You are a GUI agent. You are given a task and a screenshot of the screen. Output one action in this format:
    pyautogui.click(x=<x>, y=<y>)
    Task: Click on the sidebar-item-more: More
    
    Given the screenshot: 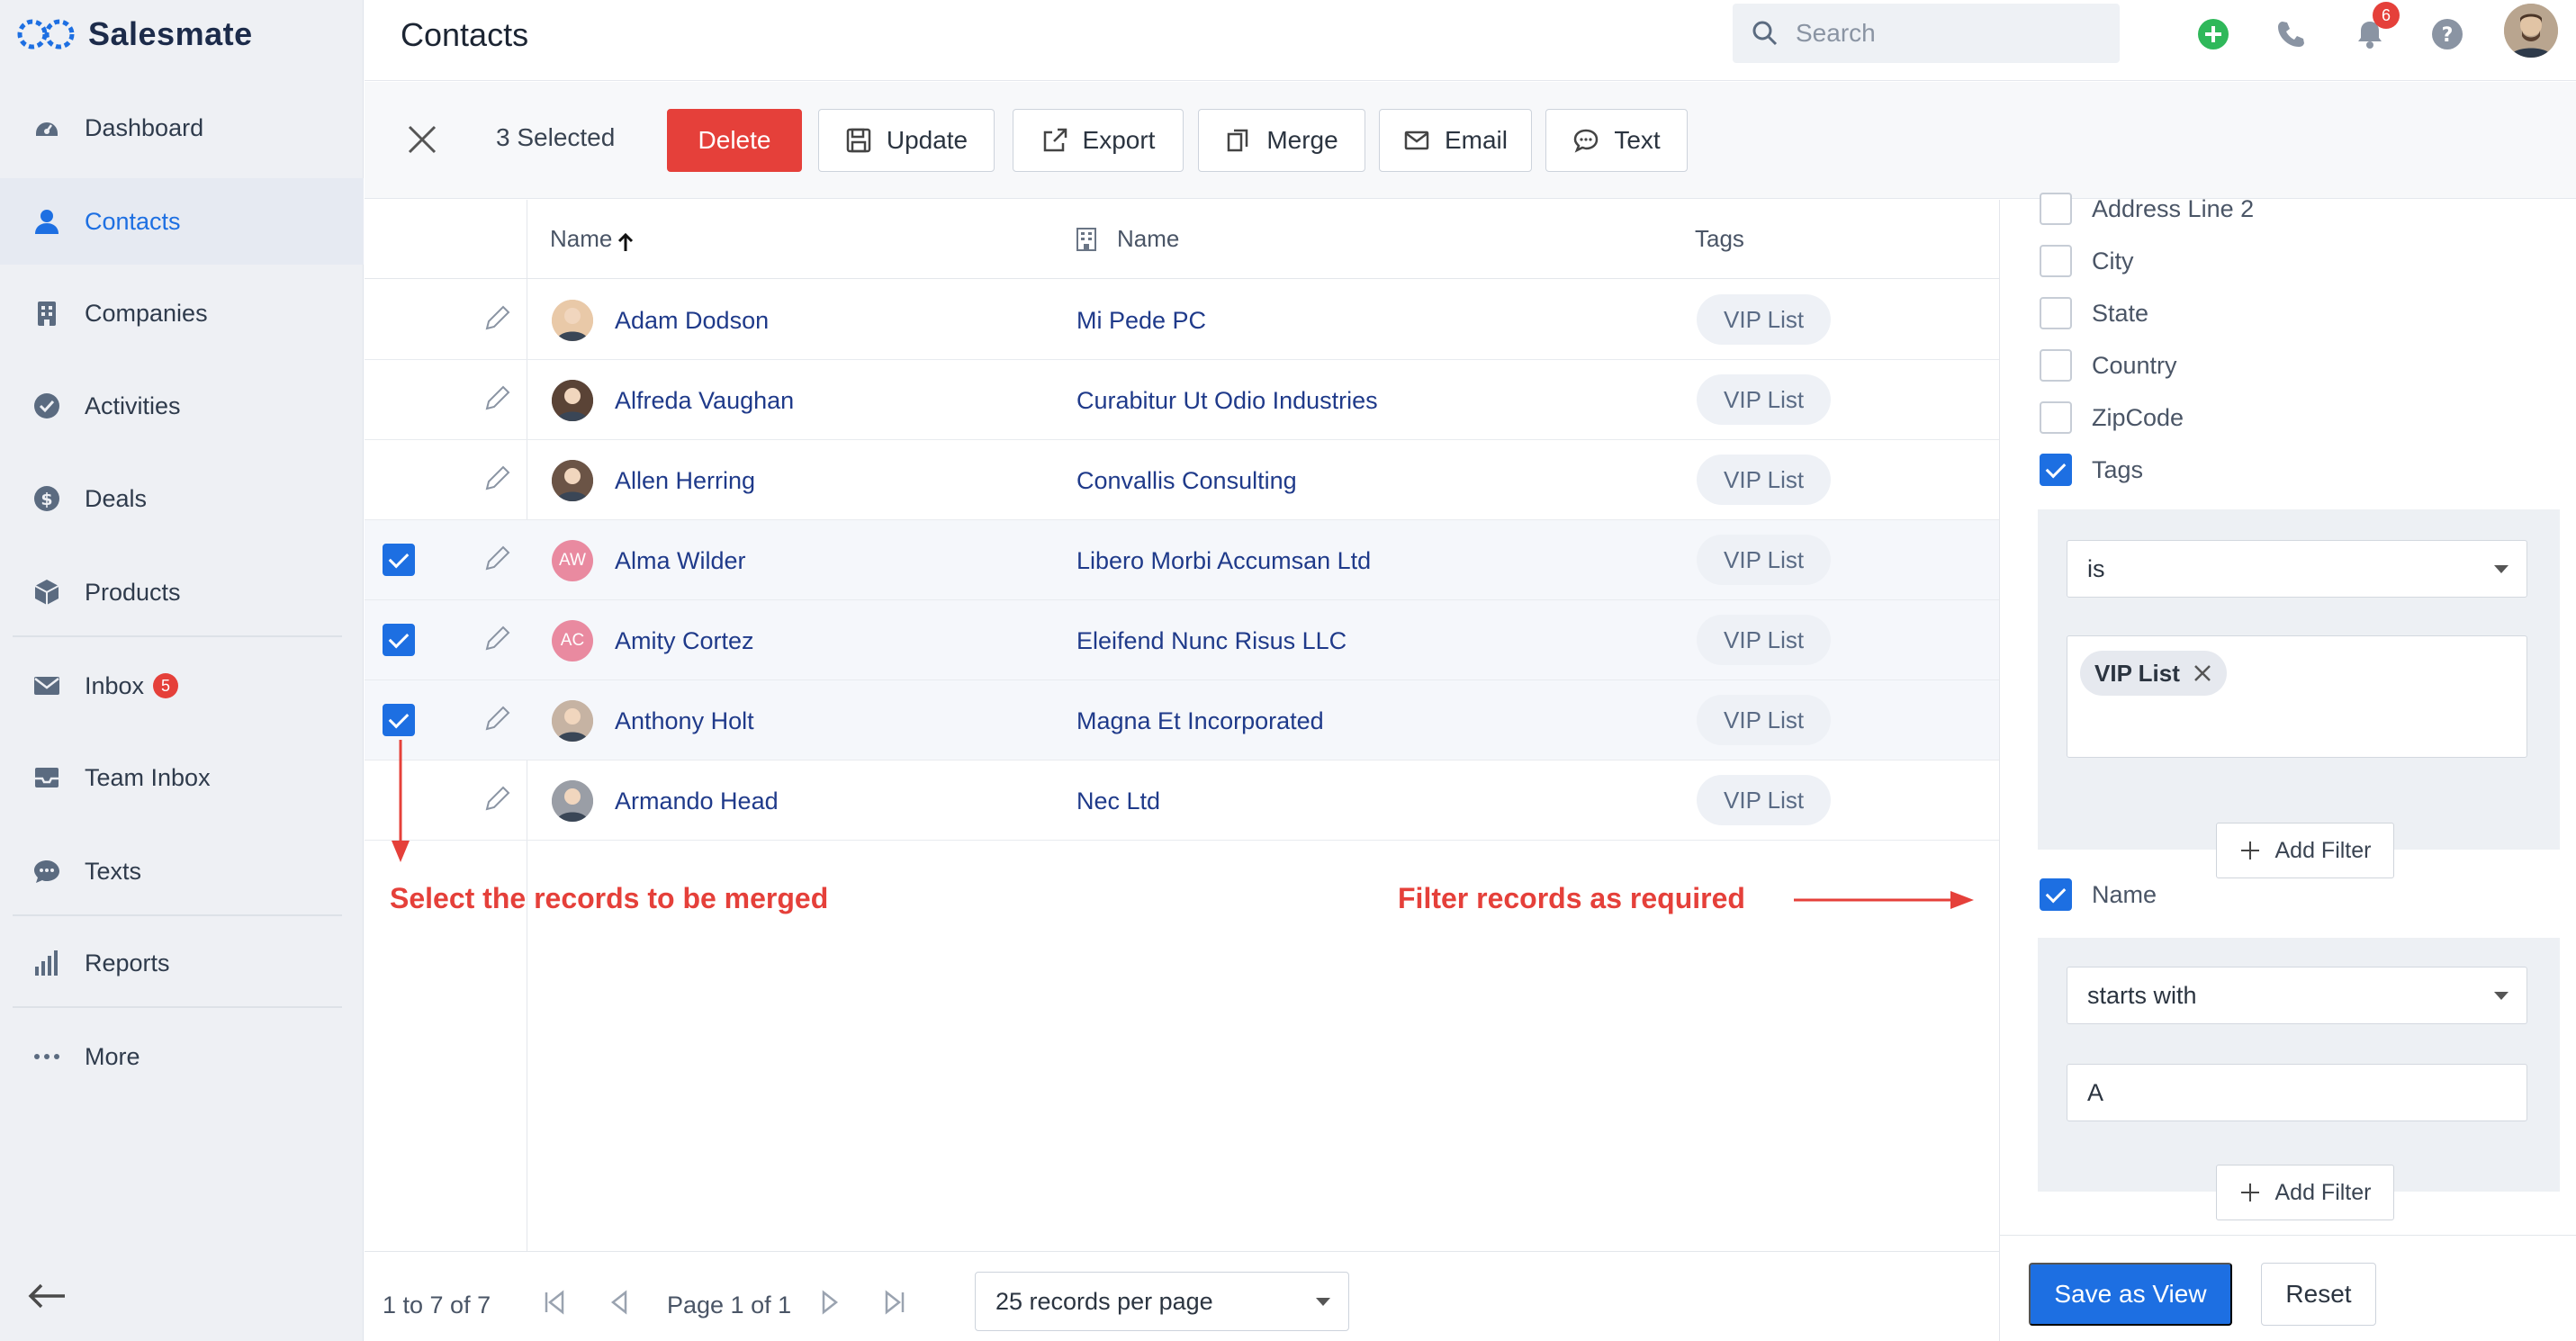 What is the action you would take?
    pyautogui.click(x=182, y=1056)
    